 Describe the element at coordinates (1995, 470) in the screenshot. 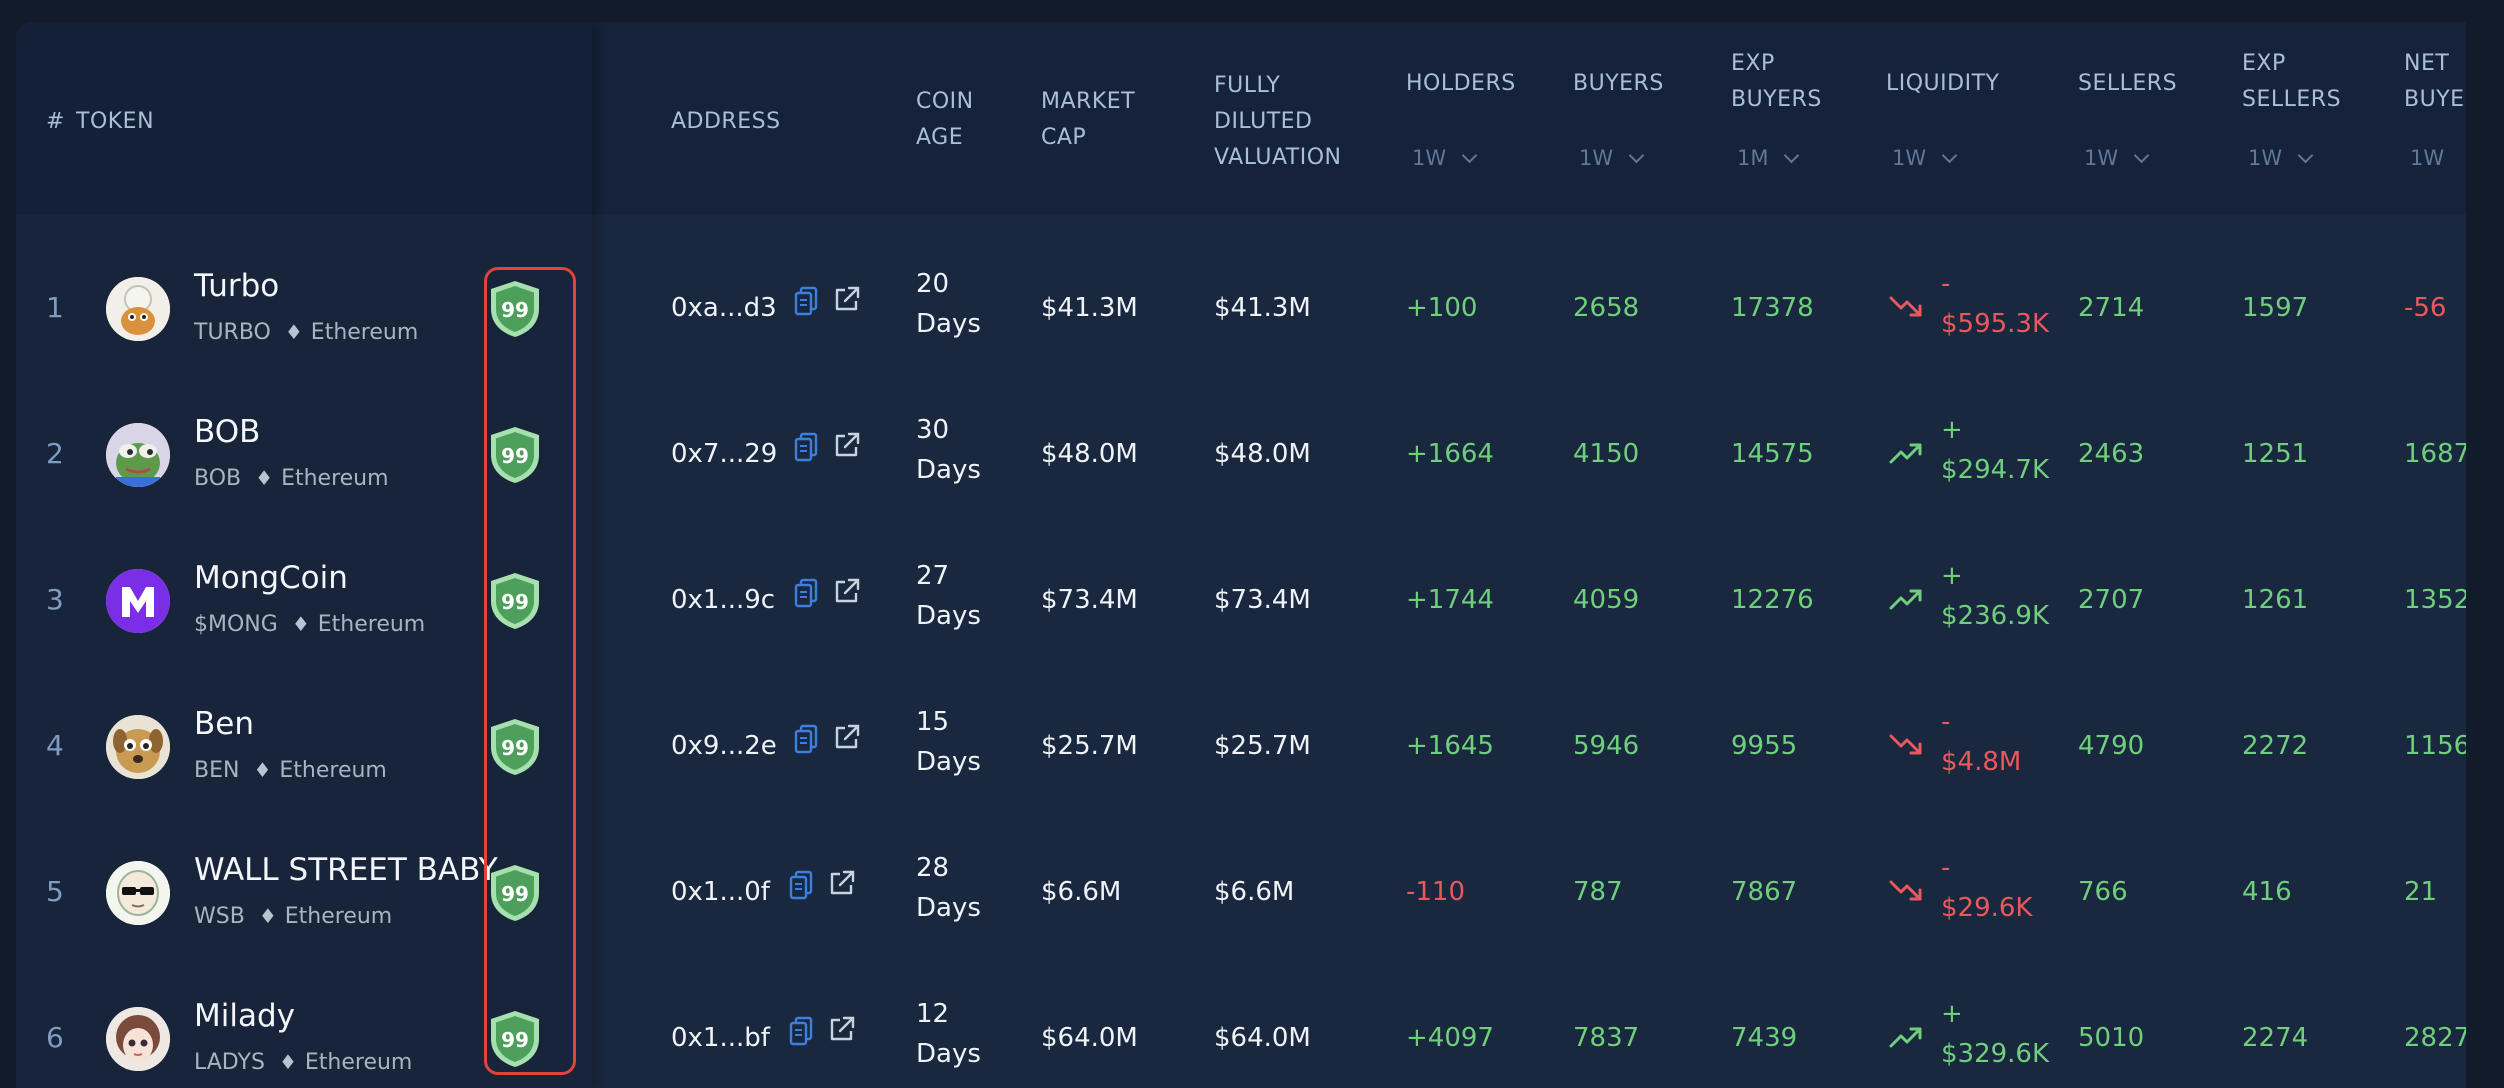

I see `liquidity-amount: $294.7K` at that location.